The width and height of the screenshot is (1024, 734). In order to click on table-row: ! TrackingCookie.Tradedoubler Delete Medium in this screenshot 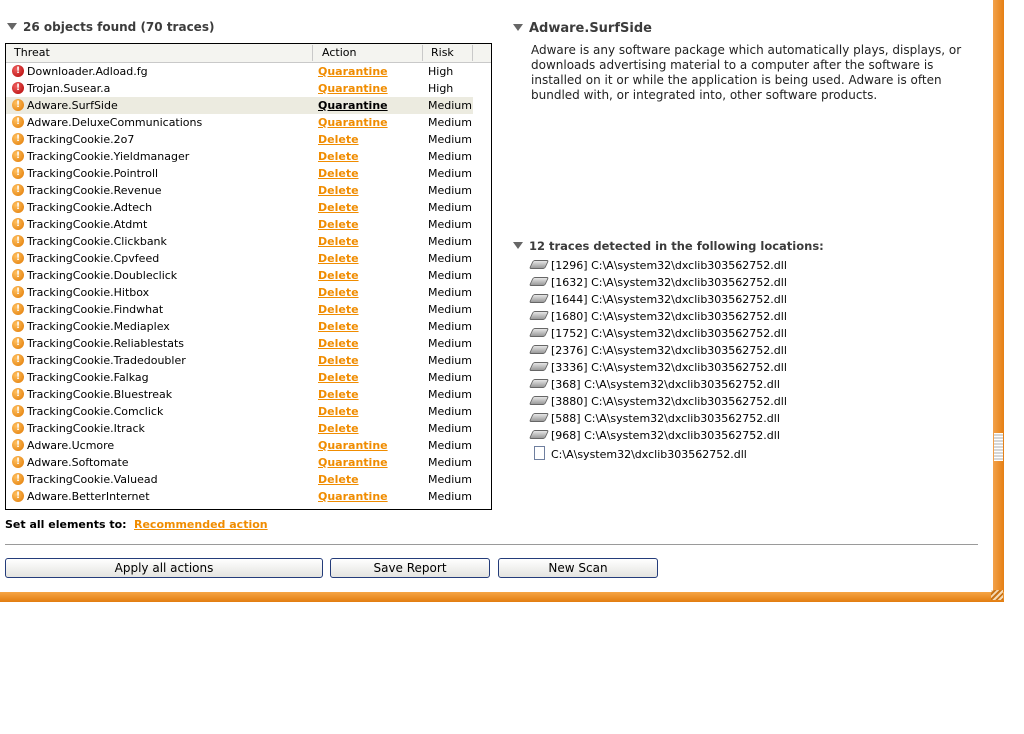, I will do `click(239, 360)`.